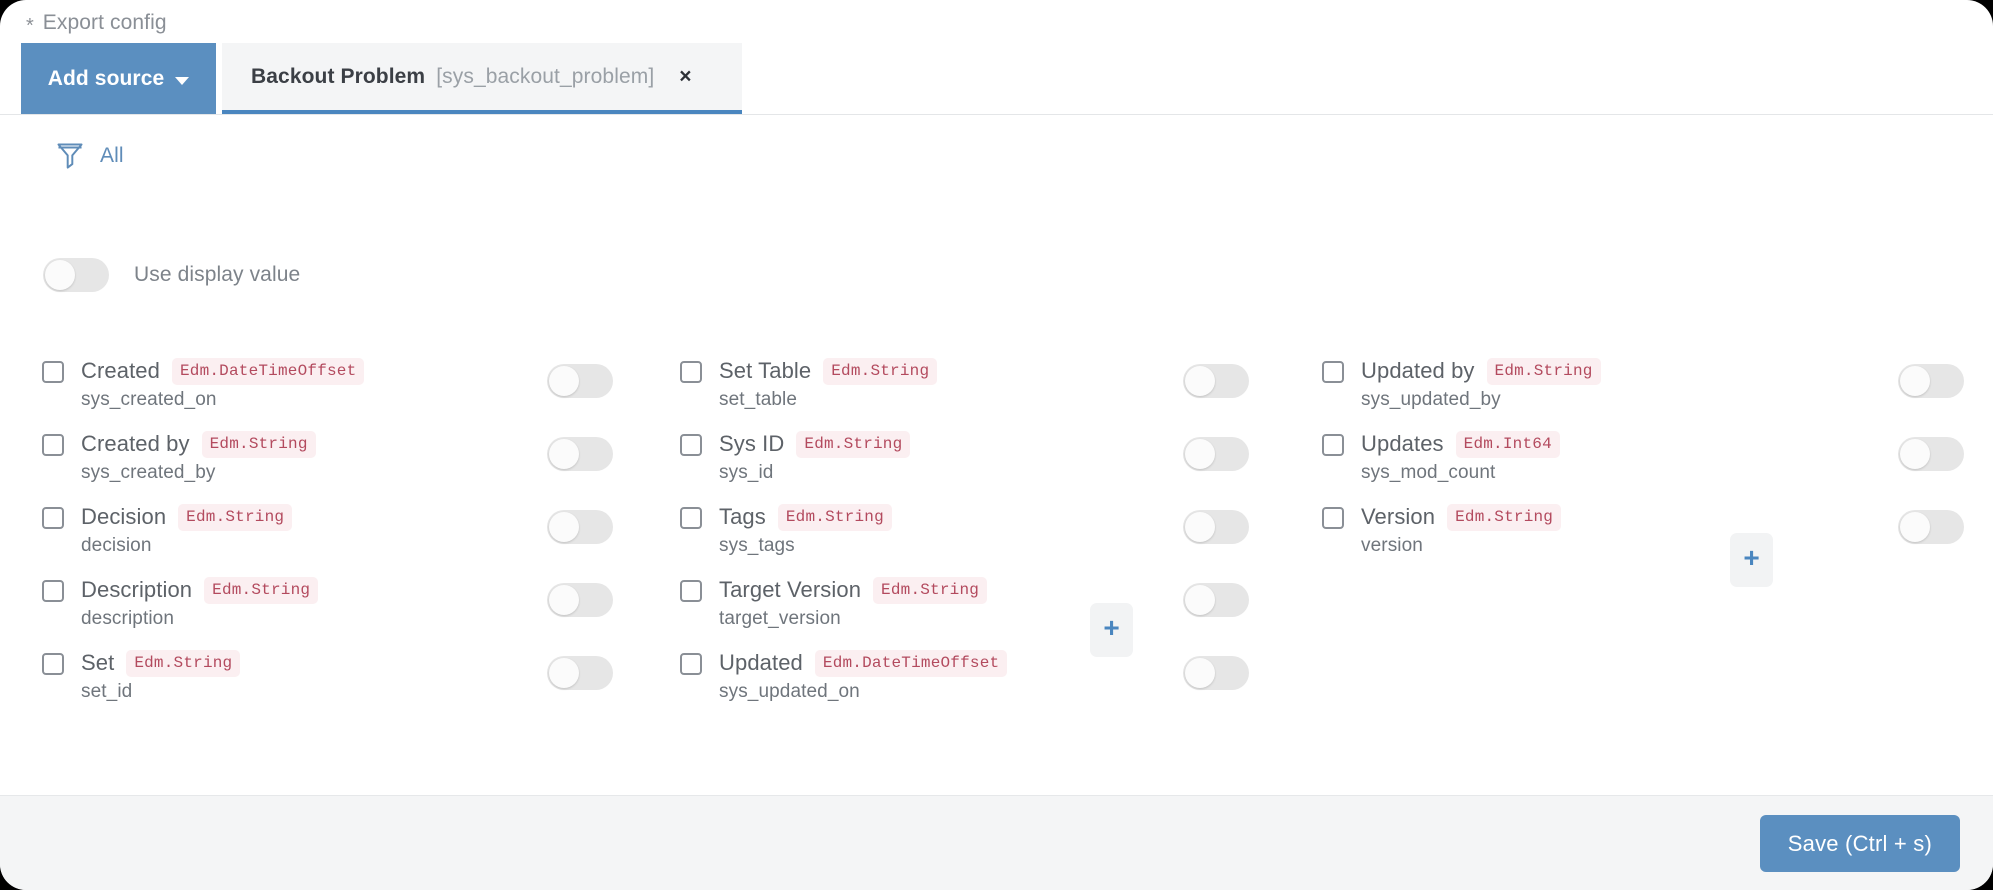 This screenshot has width=1993, height=890. Describe the element at coordinates (106, 78) in the screenshot. I see `add-source-label: Add source` at that location.